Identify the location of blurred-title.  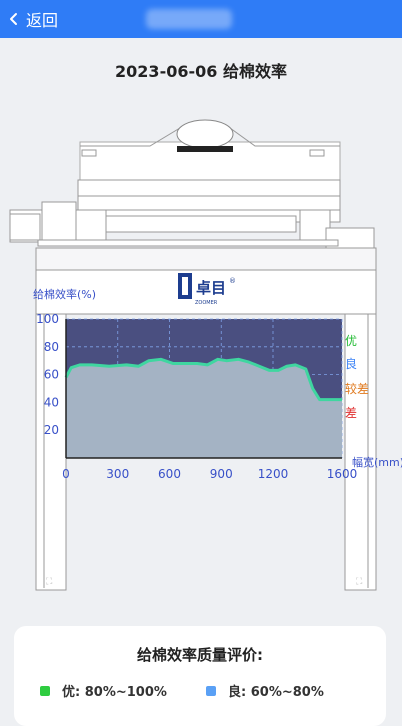
(189, 19).